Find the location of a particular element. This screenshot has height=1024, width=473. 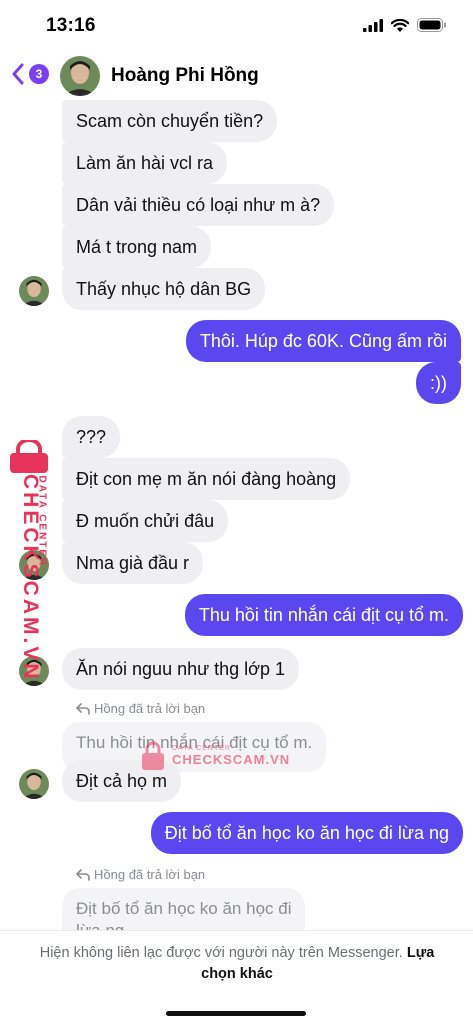

status-bar: 13:16 is located at coordinates (236, 26).